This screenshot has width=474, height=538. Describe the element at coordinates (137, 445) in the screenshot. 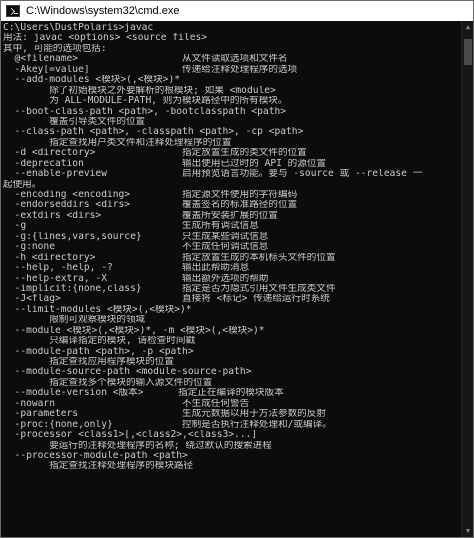

I see `console-line: 要运行的注释处理程序的名称; 绕过默认的搜索进程` at that location.